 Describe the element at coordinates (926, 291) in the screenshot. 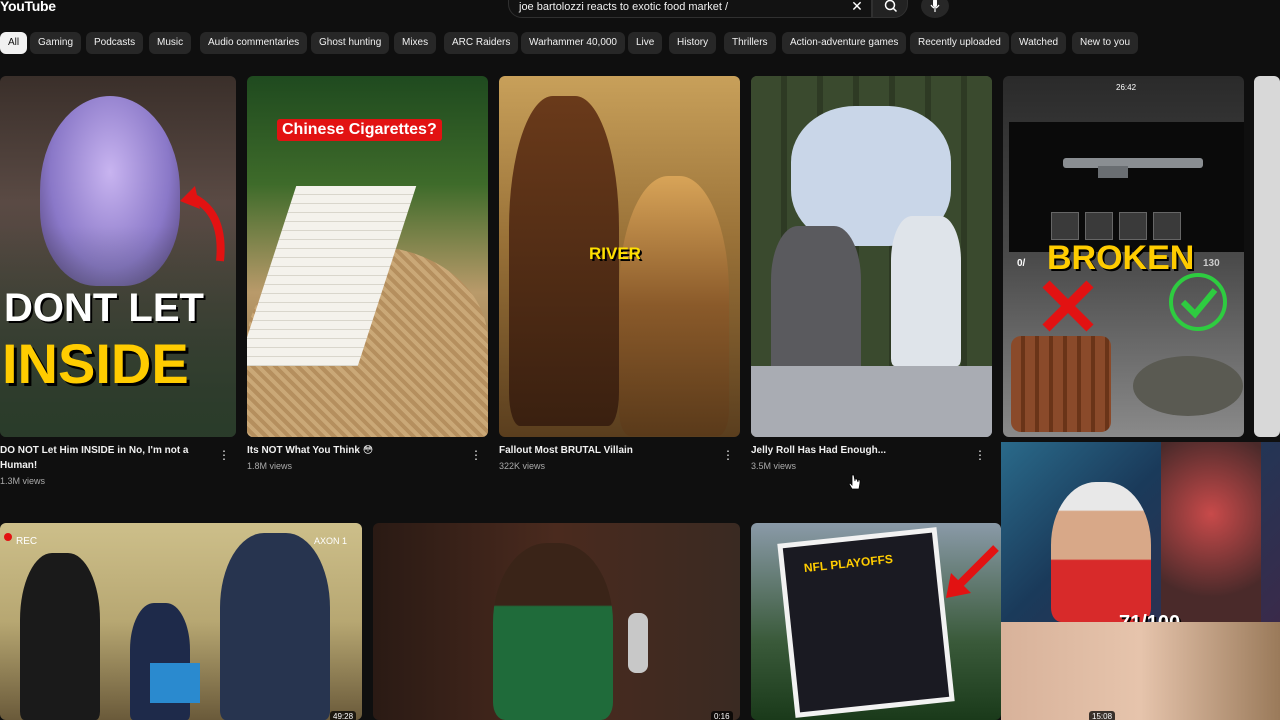

I see `person-image` at that location.